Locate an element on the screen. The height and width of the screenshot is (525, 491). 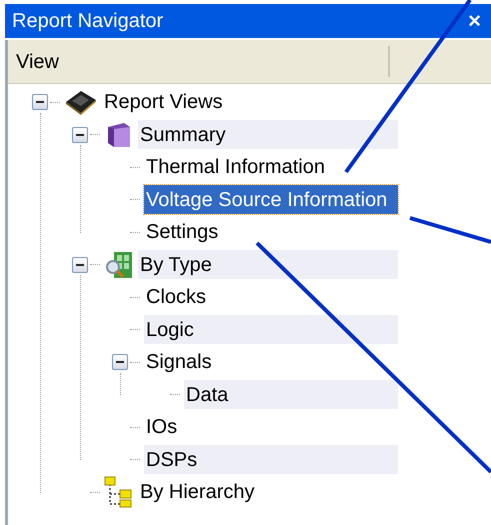
tree-item: Logic is located at coordinates (271, 329).